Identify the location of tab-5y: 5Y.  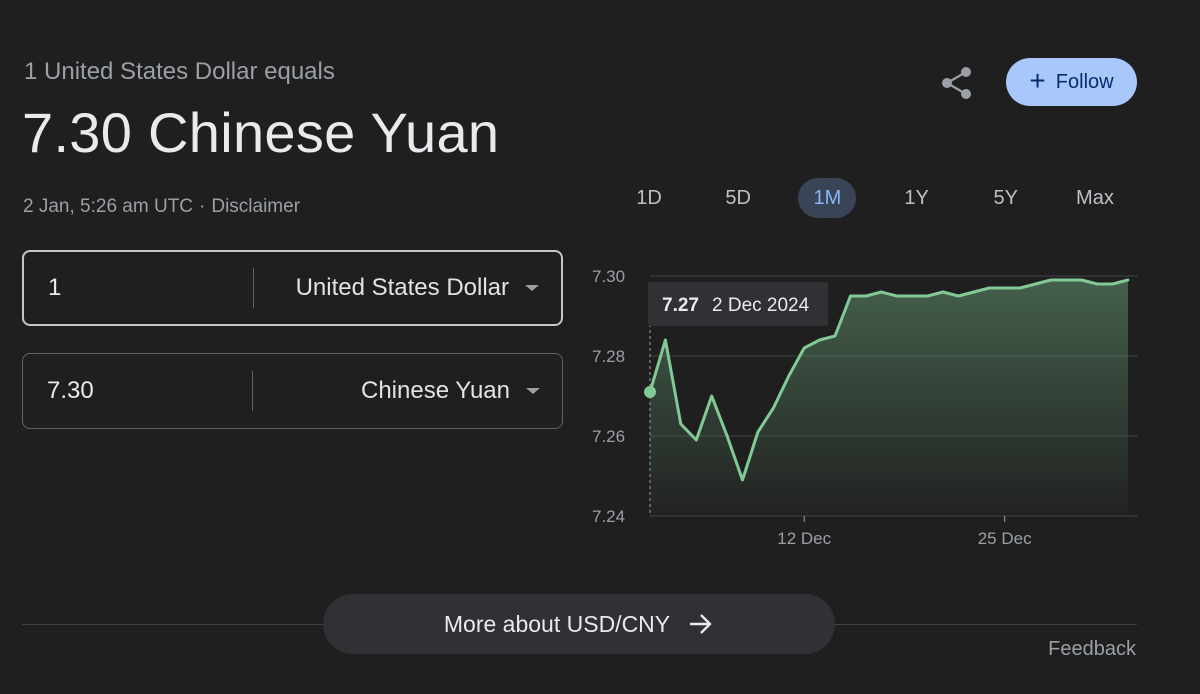
(1006, 198).